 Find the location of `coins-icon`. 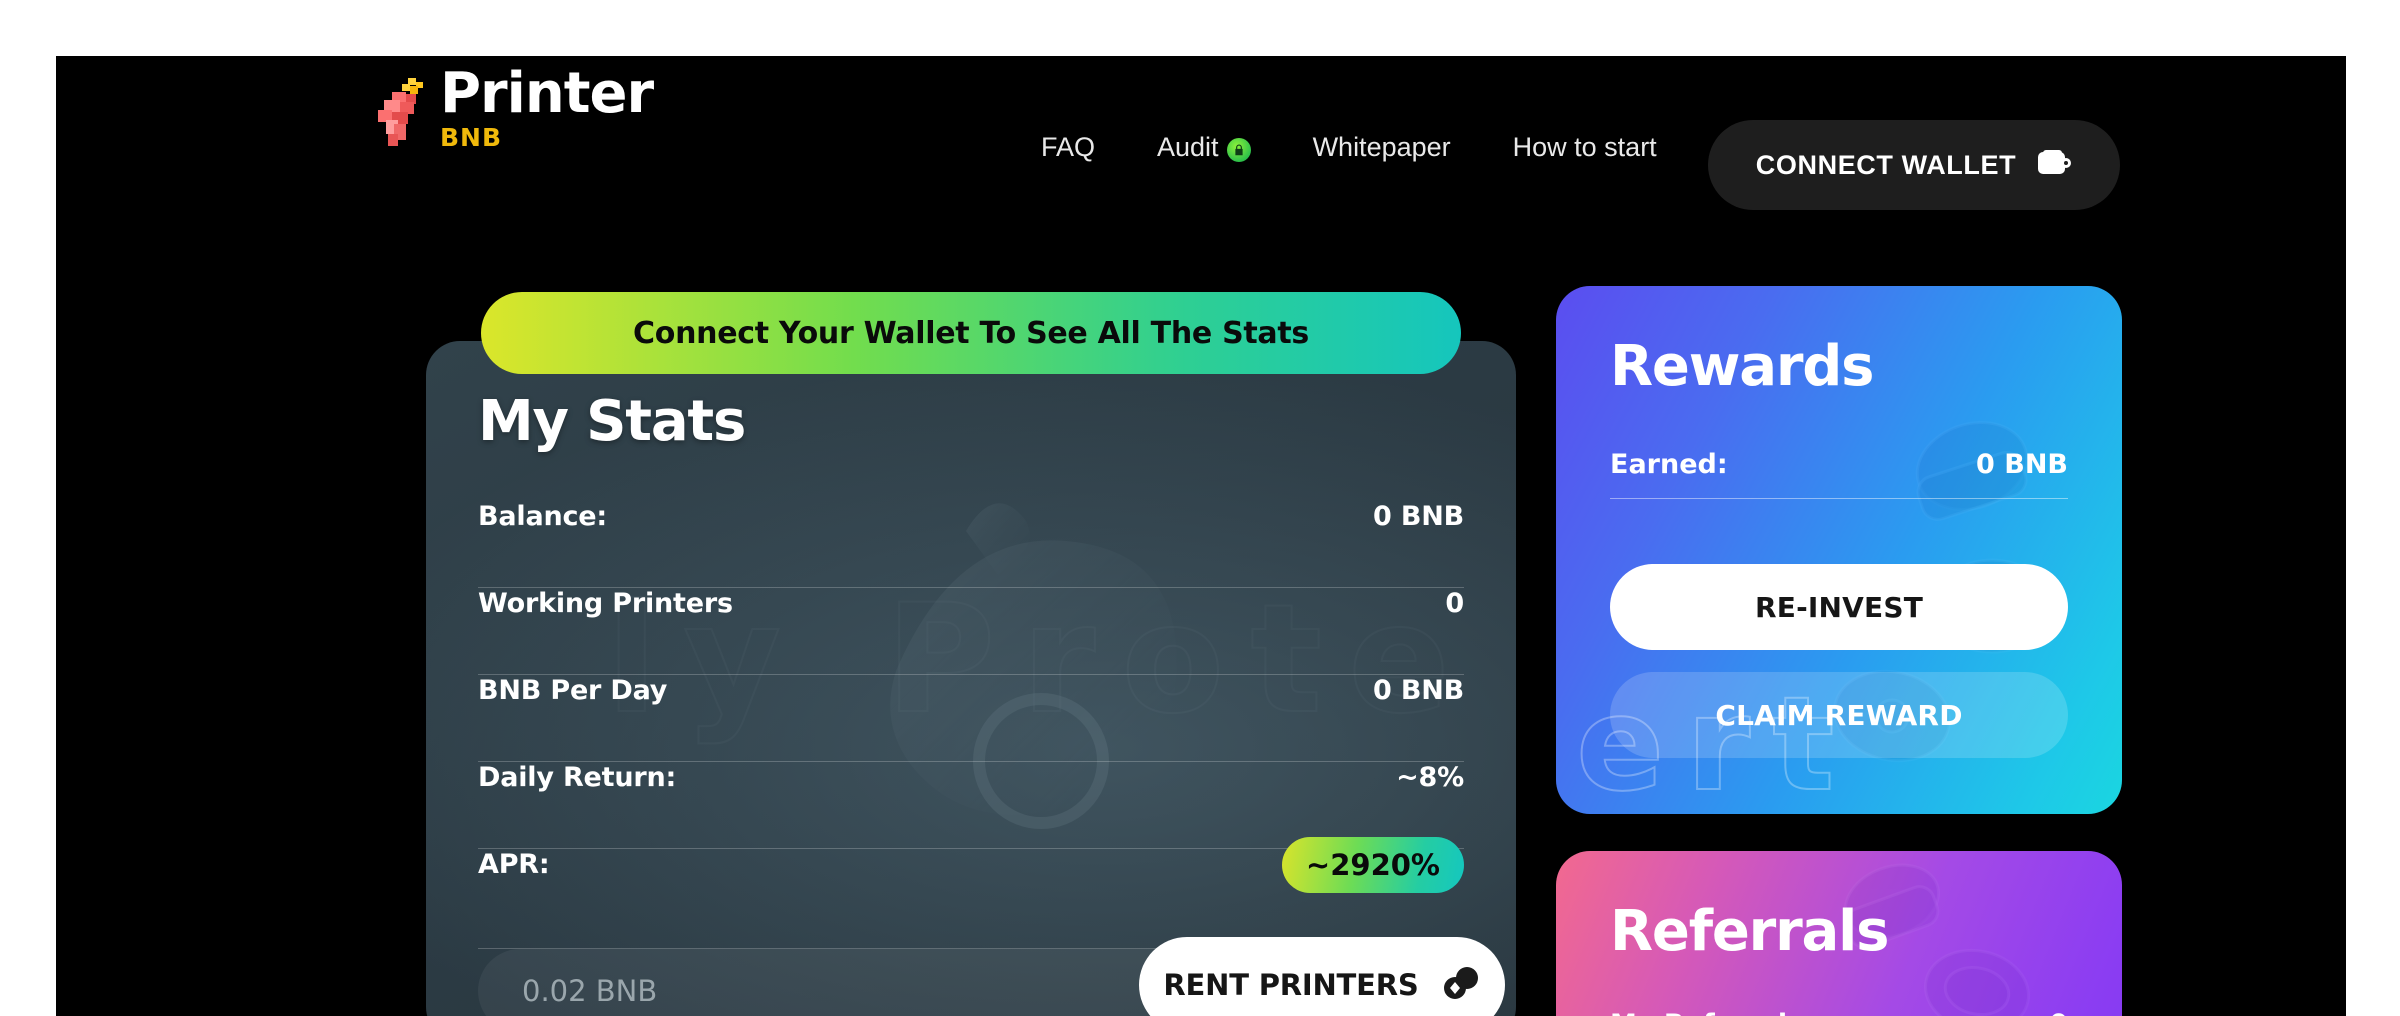

coins-icon is located at coordinates (1461, 985).